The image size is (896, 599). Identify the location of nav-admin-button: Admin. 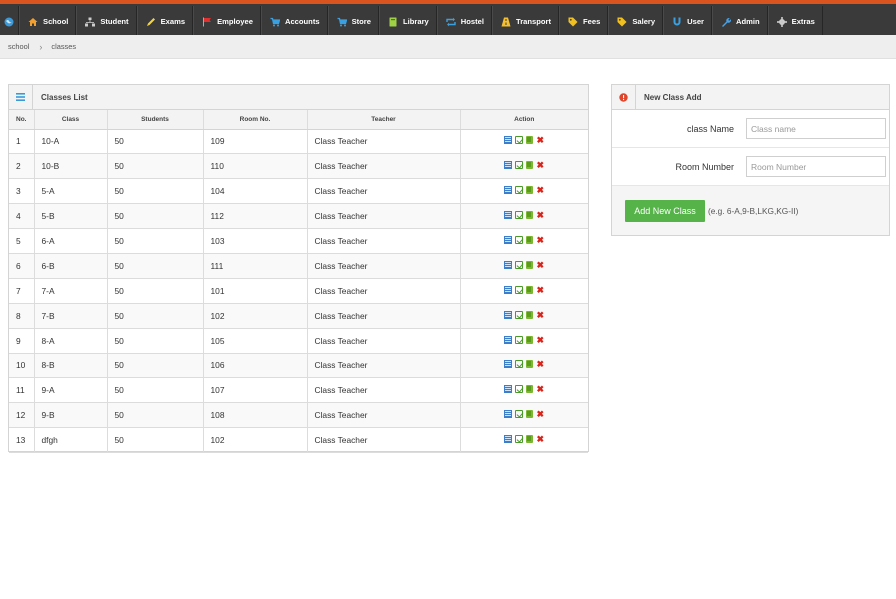
(740, 21).